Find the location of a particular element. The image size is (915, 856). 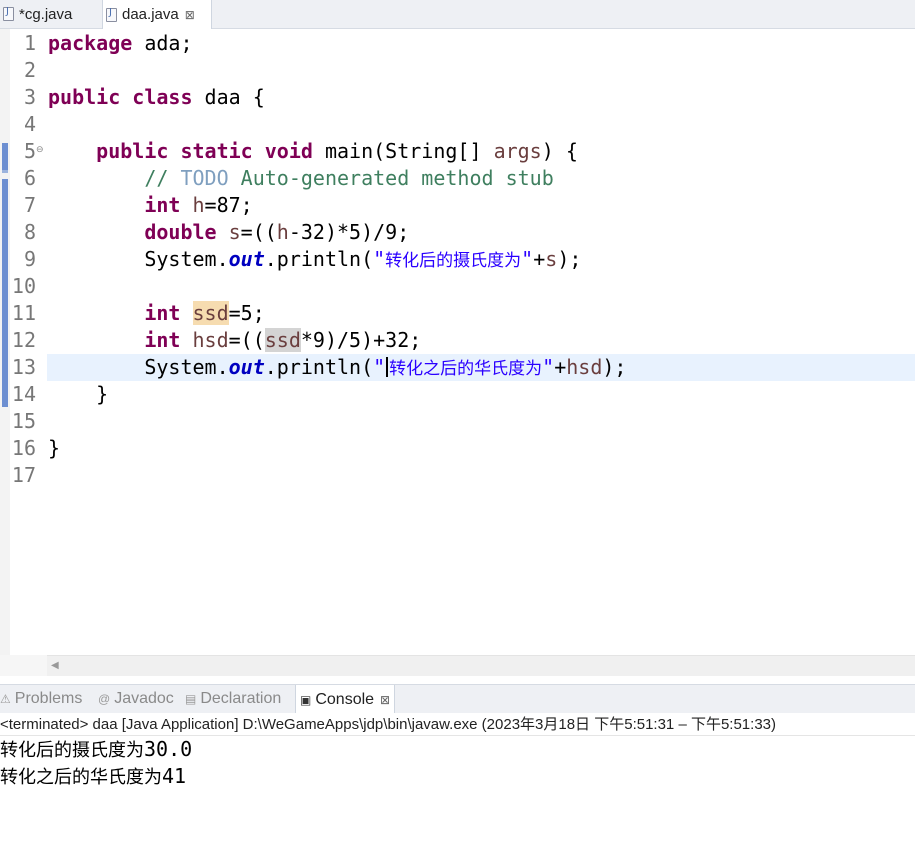

tab-label: *cg.java is located at coordinates (46, 14).